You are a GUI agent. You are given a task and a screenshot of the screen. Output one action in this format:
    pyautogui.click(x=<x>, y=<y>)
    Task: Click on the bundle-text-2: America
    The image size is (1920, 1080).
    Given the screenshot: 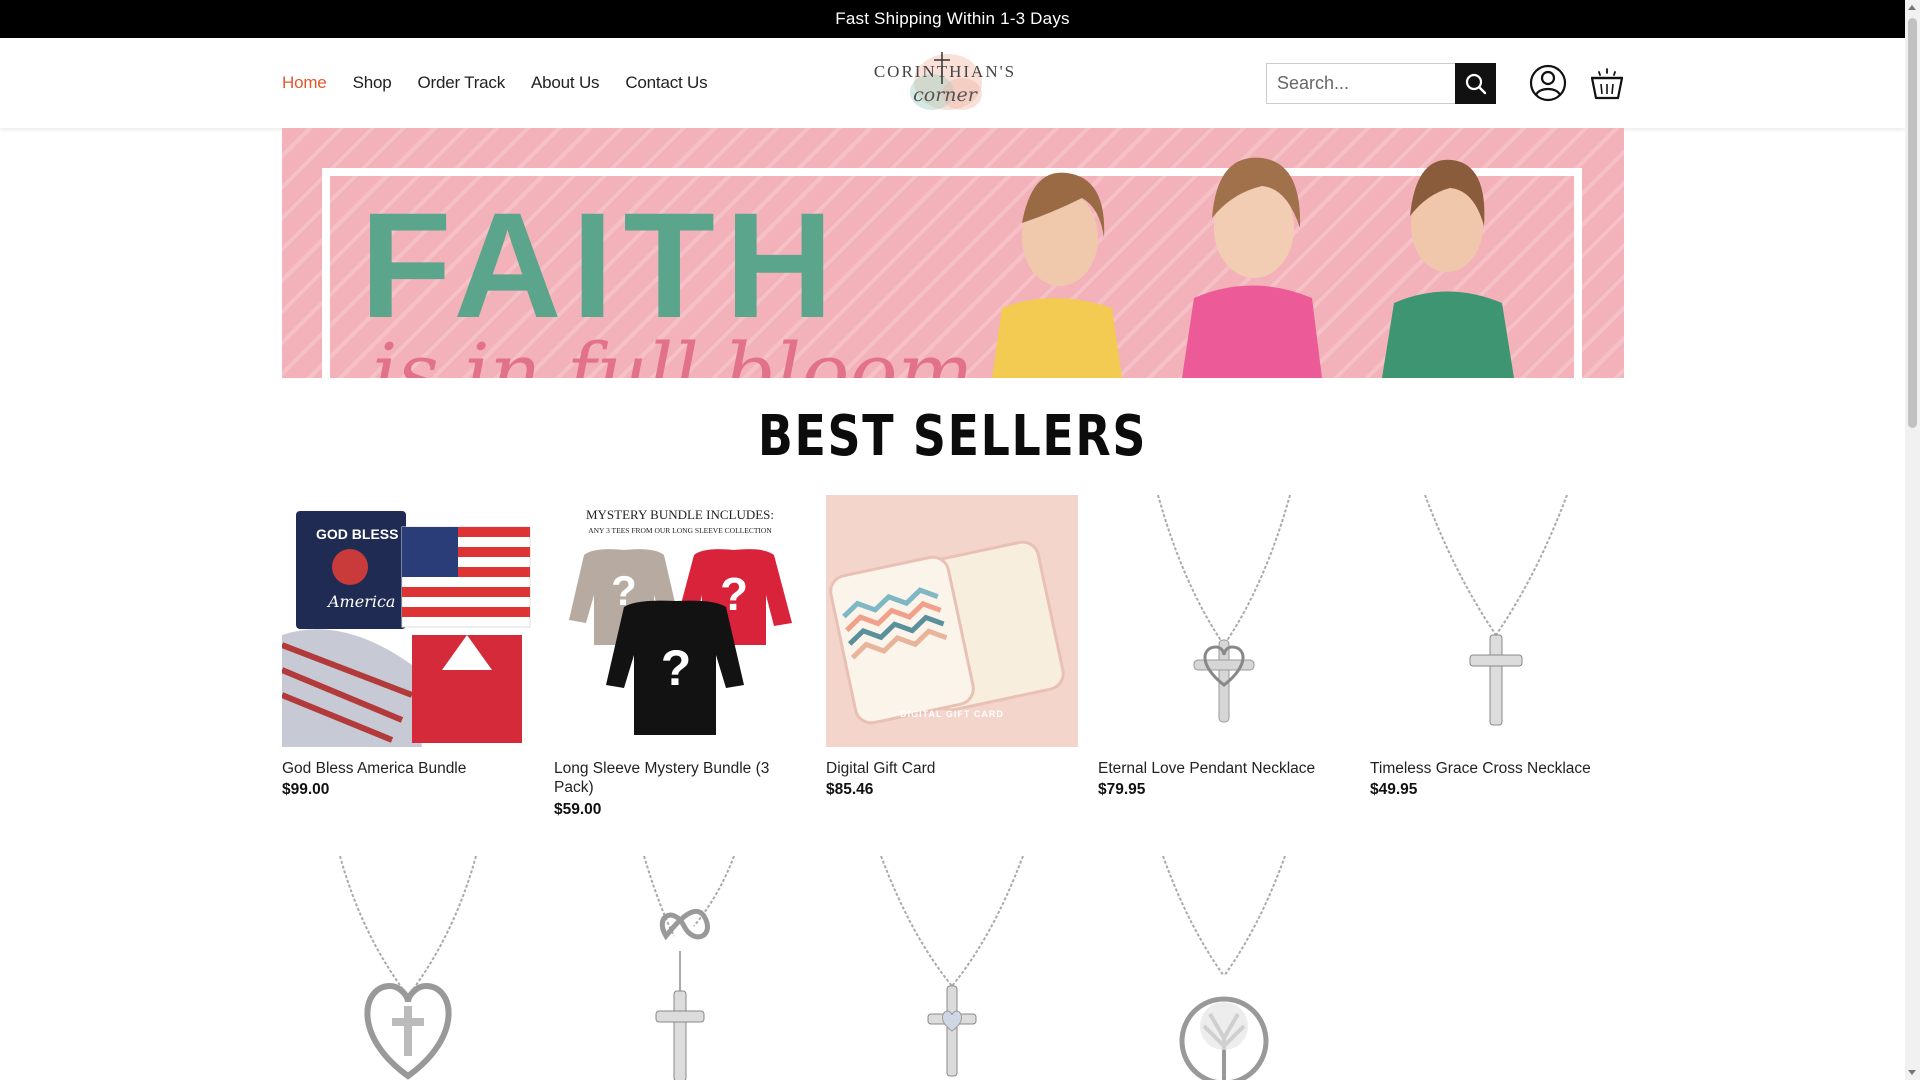 What is the action you would take?
    pyautogui.click(x=360, y=601)
    